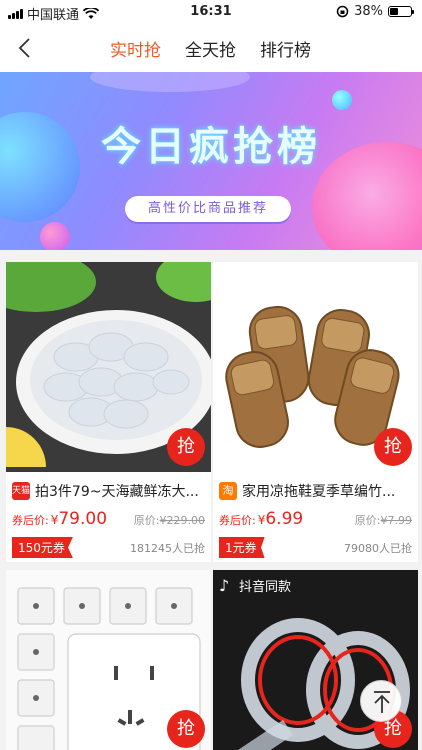 This screenshot has width=422, height=750. I want to click on coupon-badge: 150元券, so click(42, 547).